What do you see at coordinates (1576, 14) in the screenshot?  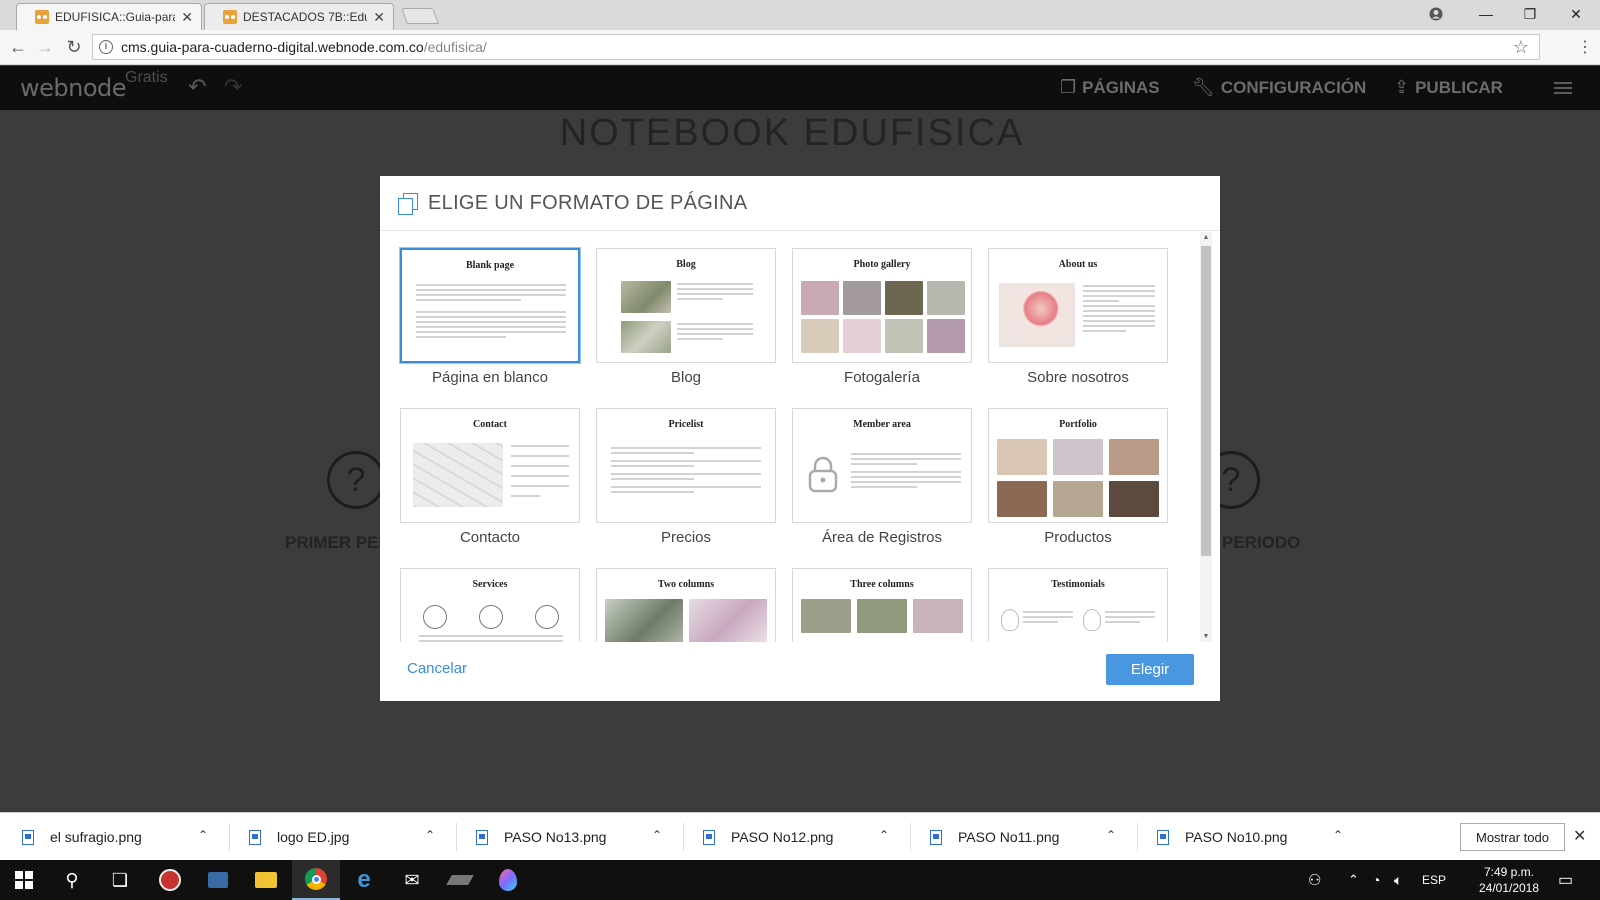 I see `close-window-icon: ✕` at bounding box center [1576, 14].